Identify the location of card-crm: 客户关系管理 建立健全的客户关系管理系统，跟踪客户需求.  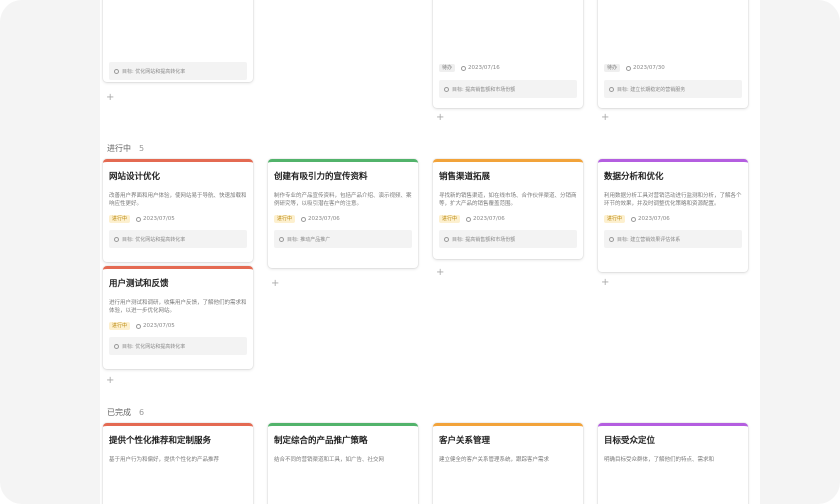
(508, 463).